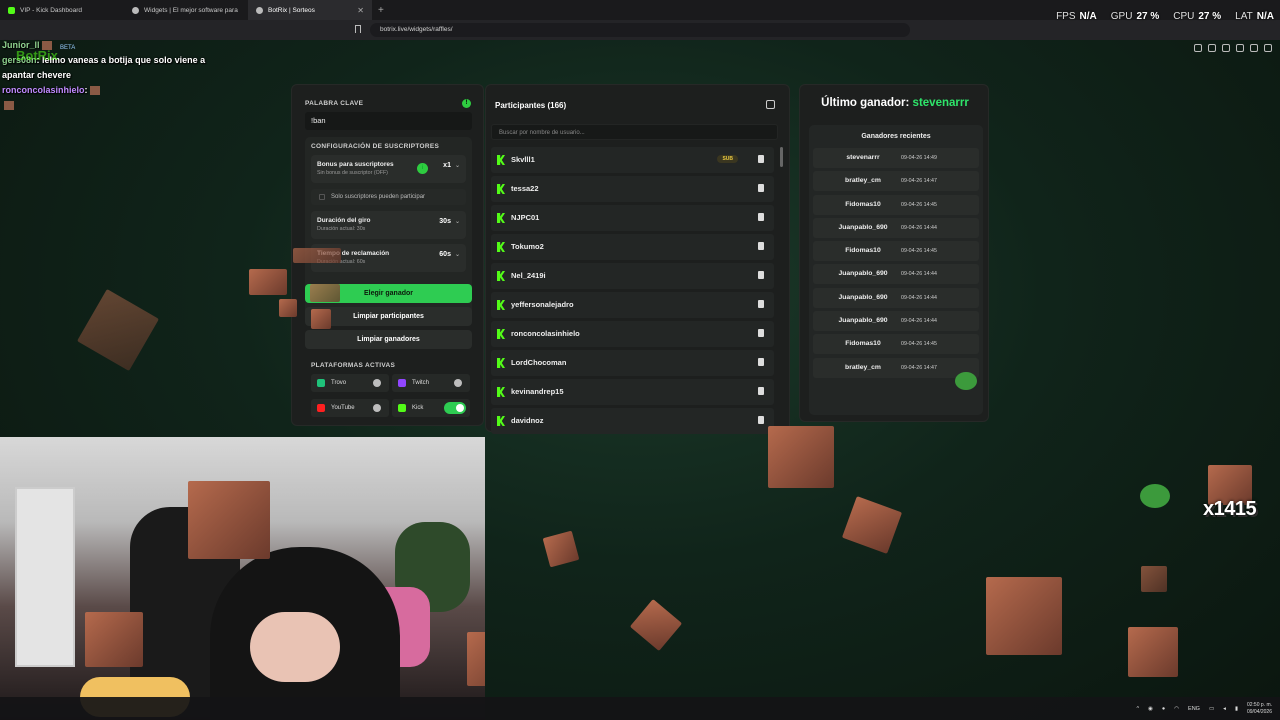 Image resolution: width=1280 pixels, height=720 pixels. I want to click on new-tab-button: +, so click(381, 10).